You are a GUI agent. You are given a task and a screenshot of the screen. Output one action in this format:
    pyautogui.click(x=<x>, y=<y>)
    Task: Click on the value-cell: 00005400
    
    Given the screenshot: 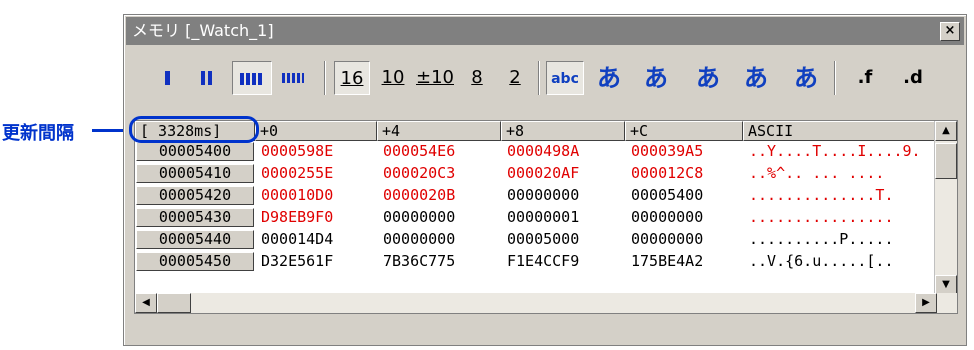 What is the action you would take?
    pyautogui.click(x=667, y=195)
    